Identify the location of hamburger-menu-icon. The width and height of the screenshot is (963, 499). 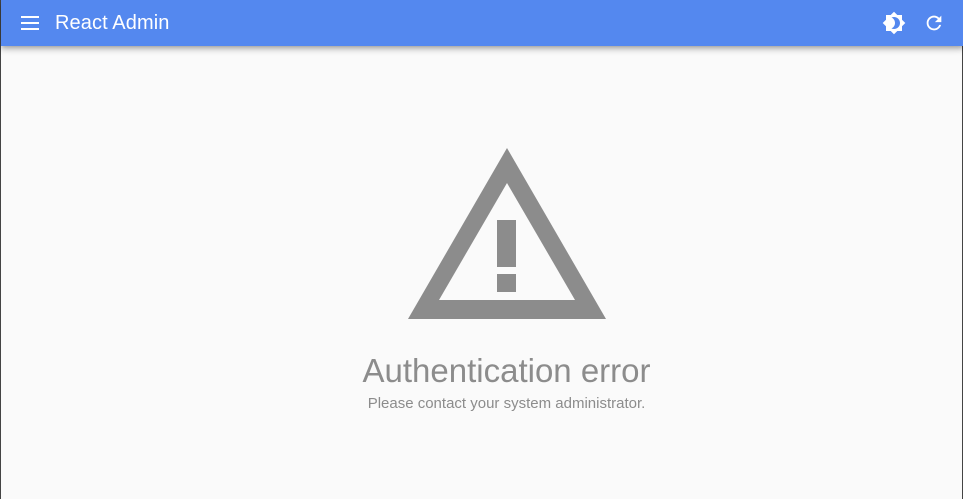
(30, 23).